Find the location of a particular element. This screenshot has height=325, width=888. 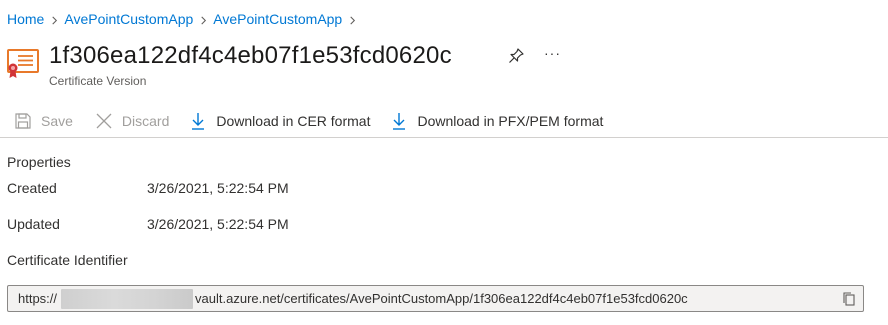

properties-heading: Properties is located at coordinates (39, 162).